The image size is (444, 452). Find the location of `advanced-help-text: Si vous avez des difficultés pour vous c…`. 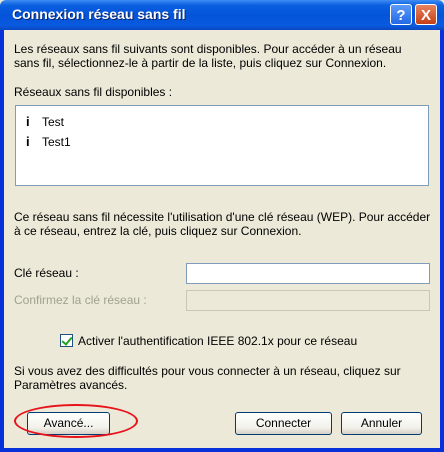

advanced-help-text: Si vous avez des difficultés pour vous c… is located at coordinates (207, 378).